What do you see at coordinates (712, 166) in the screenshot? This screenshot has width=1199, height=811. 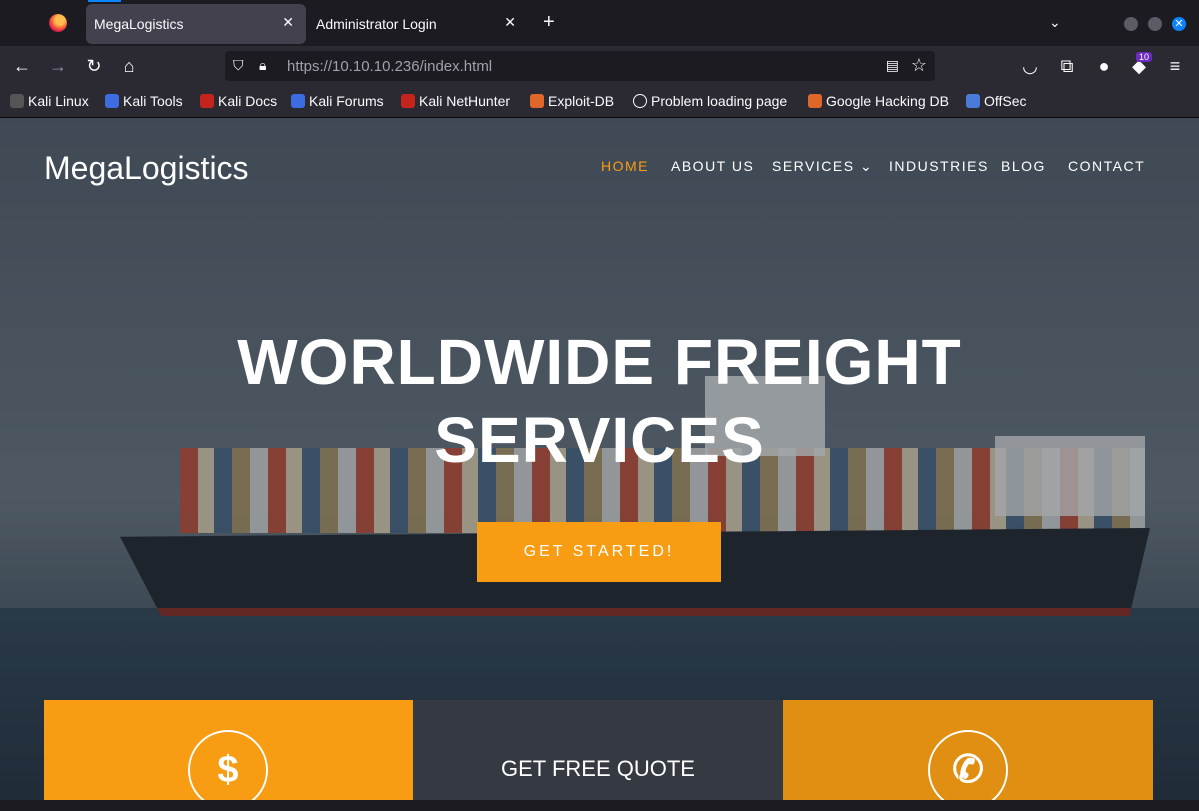 I see `nav-about-us: ABOUT US` at bounding box center [712, 166].